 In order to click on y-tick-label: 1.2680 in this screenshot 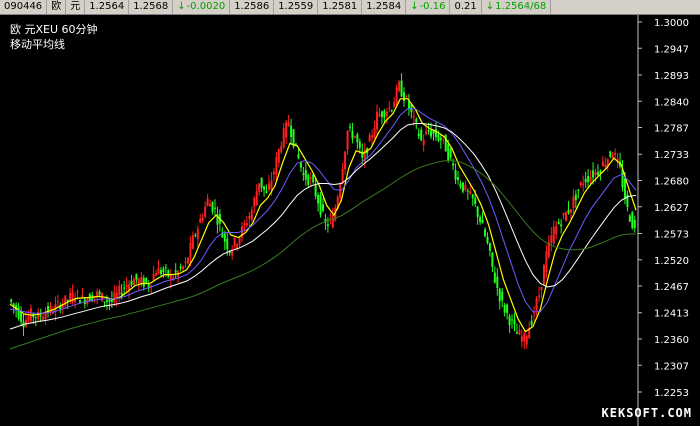, I will do `click(671, 182)`.